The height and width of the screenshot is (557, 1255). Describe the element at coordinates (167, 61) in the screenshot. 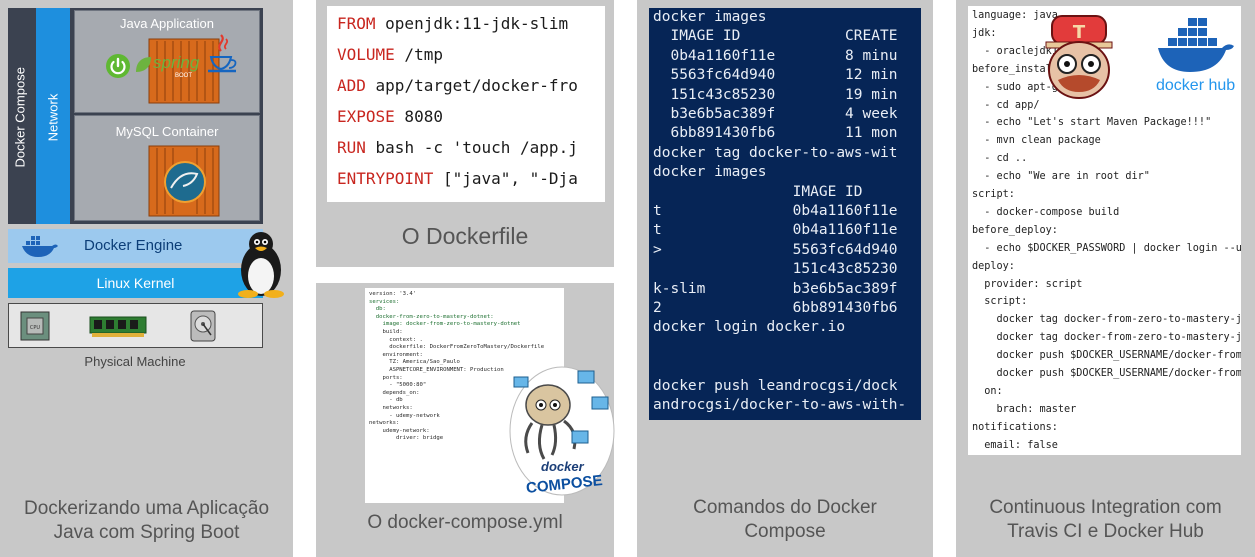

I see `java-application-box: Java Application spring BOOT` at that location.